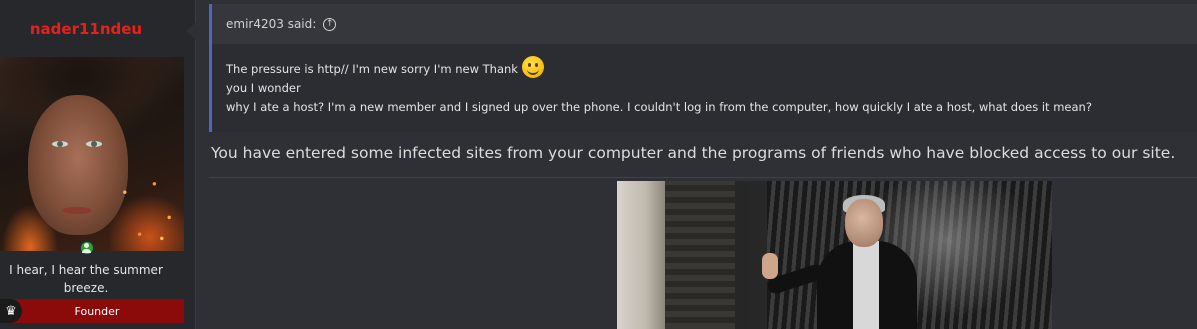 The width and height of the screenshot is (1197, 329). I want to click on online-user-icon, so click(87, 248).